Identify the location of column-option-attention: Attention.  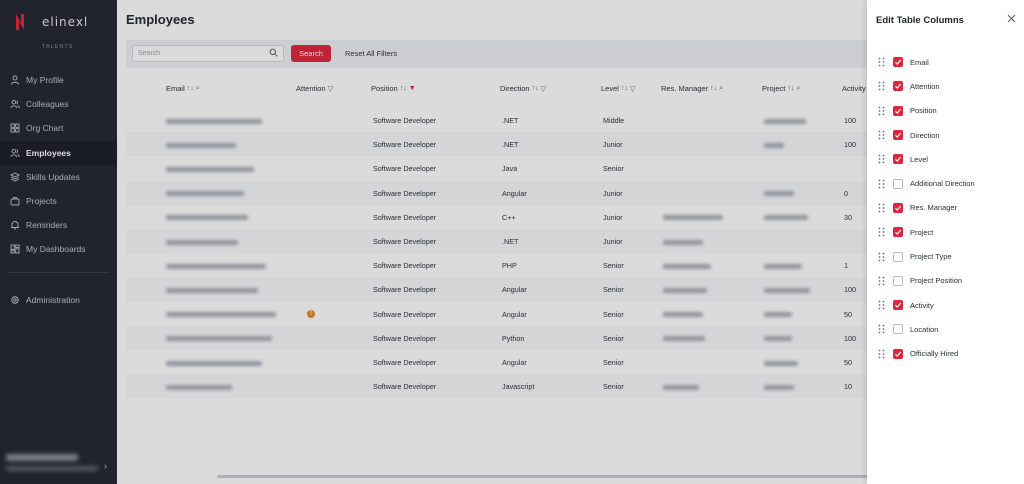
(945, 86).